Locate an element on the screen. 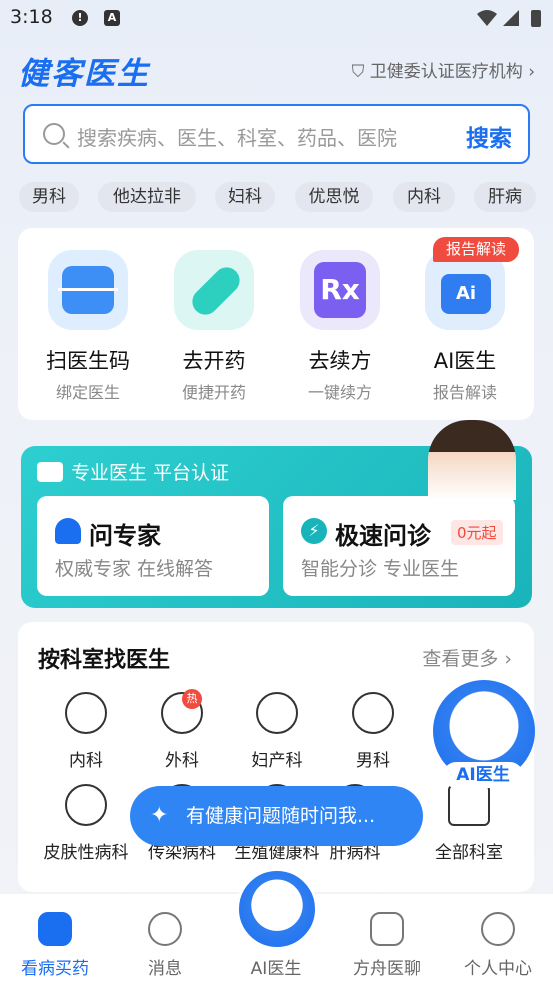 Image resolution: width=553 pixels, height=984 pixels. ai-doctor-button: Ai AI医生 报告解读 is located at coordinates (465, 326).